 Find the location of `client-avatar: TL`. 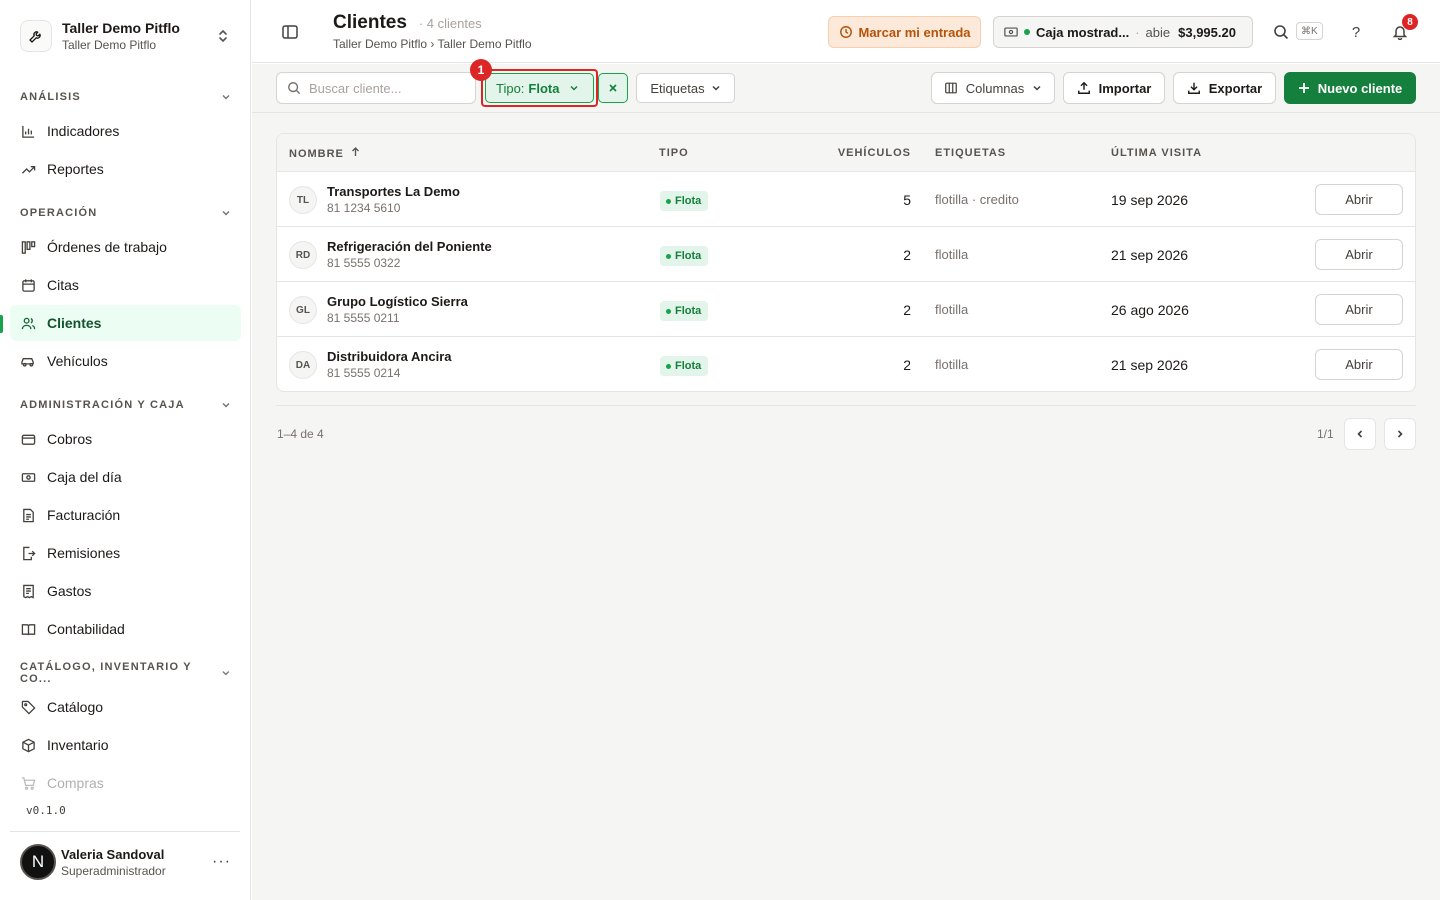

client-avatar: TL is located at coordinates (303, 200).